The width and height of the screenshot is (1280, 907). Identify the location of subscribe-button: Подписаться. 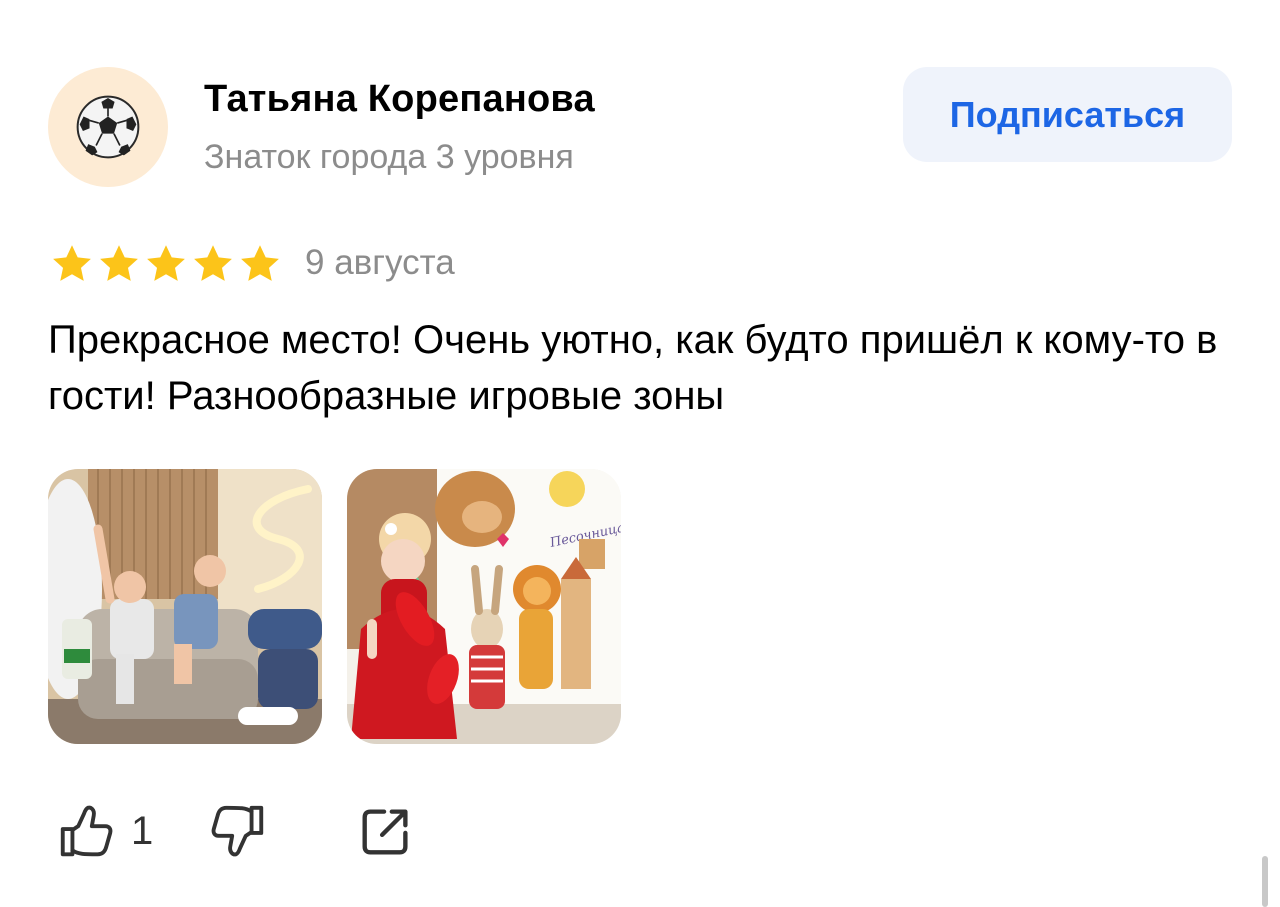
(1067, 114).